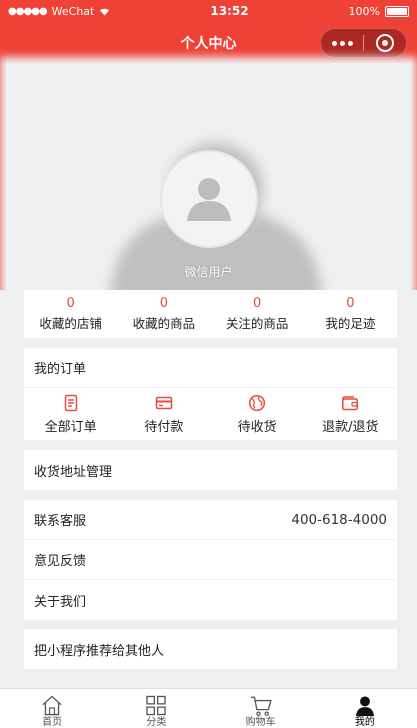 The image size is (417, 728). I want to click on tab-mine: 我的, so click(365, 708).